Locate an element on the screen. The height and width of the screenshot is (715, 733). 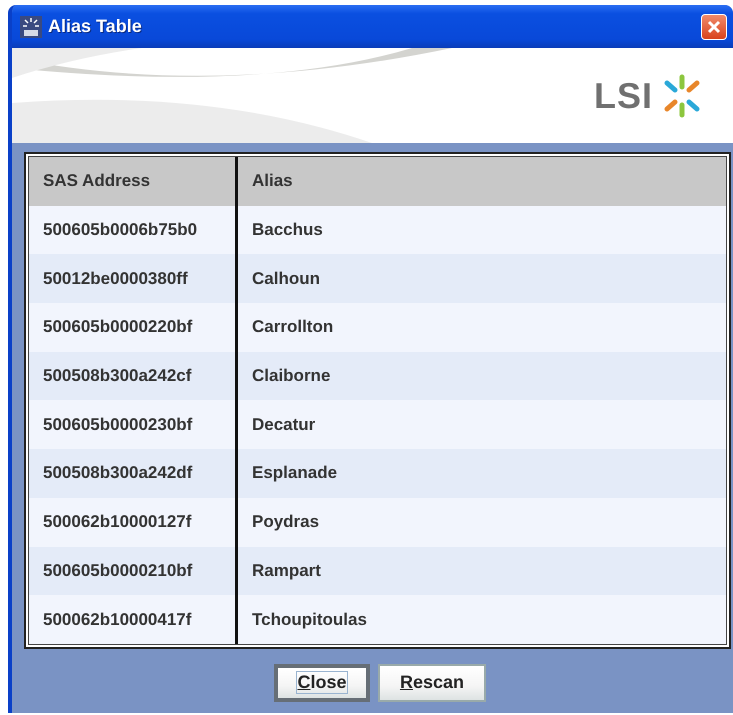
column-header: Alias is located at coordinates (481, 181).